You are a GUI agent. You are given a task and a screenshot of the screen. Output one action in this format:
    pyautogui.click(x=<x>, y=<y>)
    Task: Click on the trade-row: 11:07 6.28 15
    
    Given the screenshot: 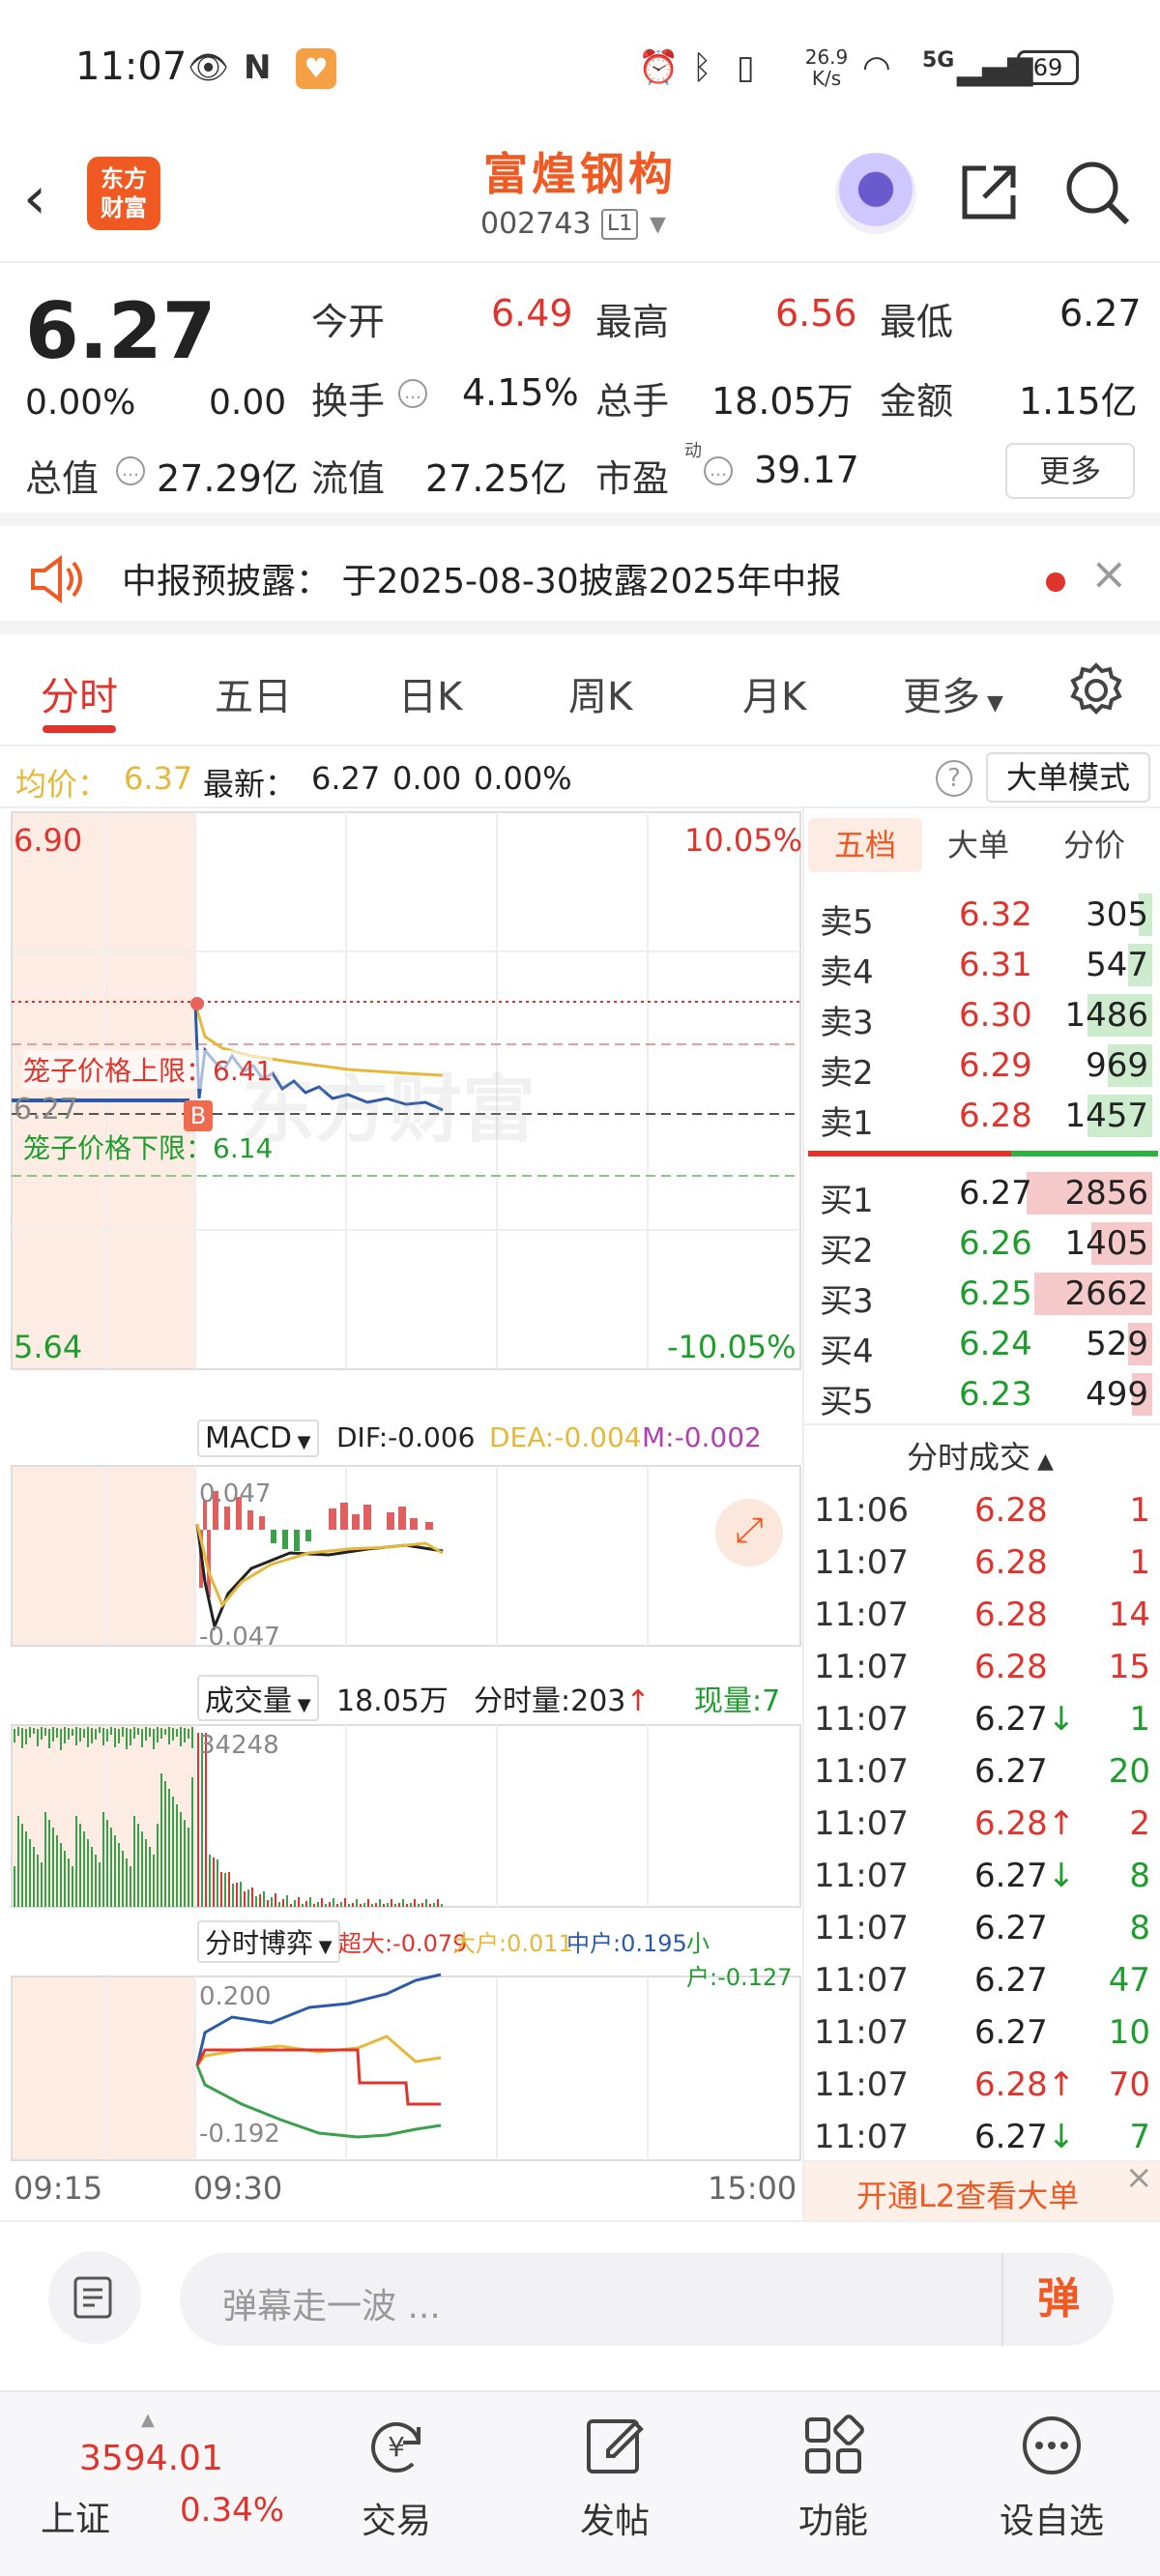 What is the action you would take?
    pyautogui.click(x=983, y=1668)
    